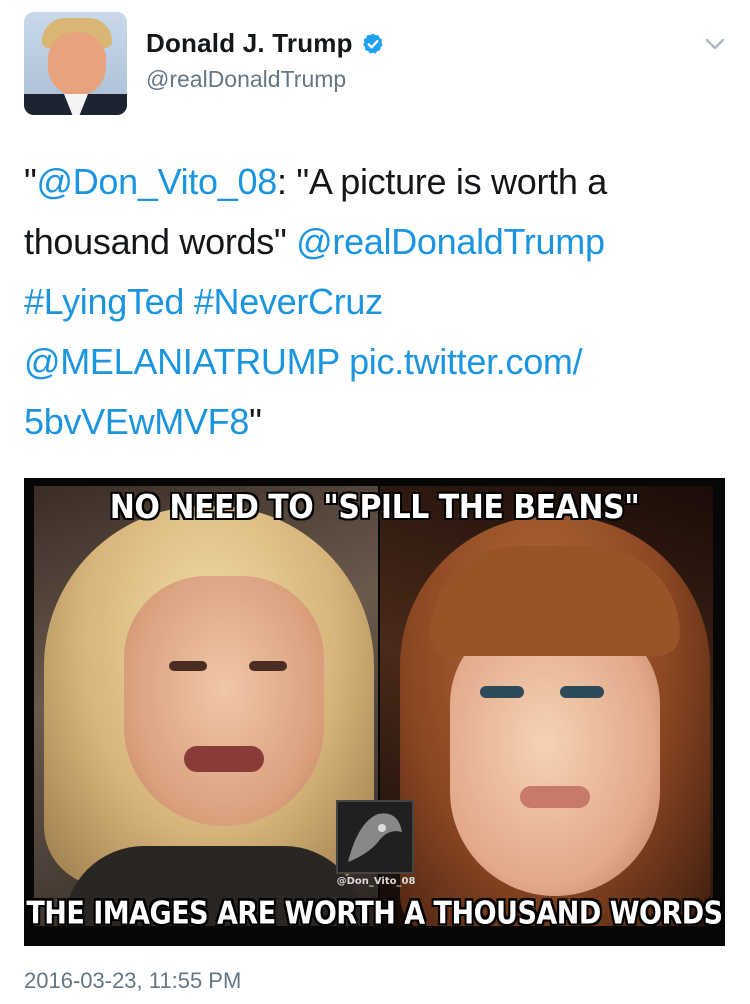 The width and height of the screenshot is (750, 1004). What do you see at coordinates (375, 837) in the screenshot?
I see `watermark-logo-icon` at bounding box center [375, 837].